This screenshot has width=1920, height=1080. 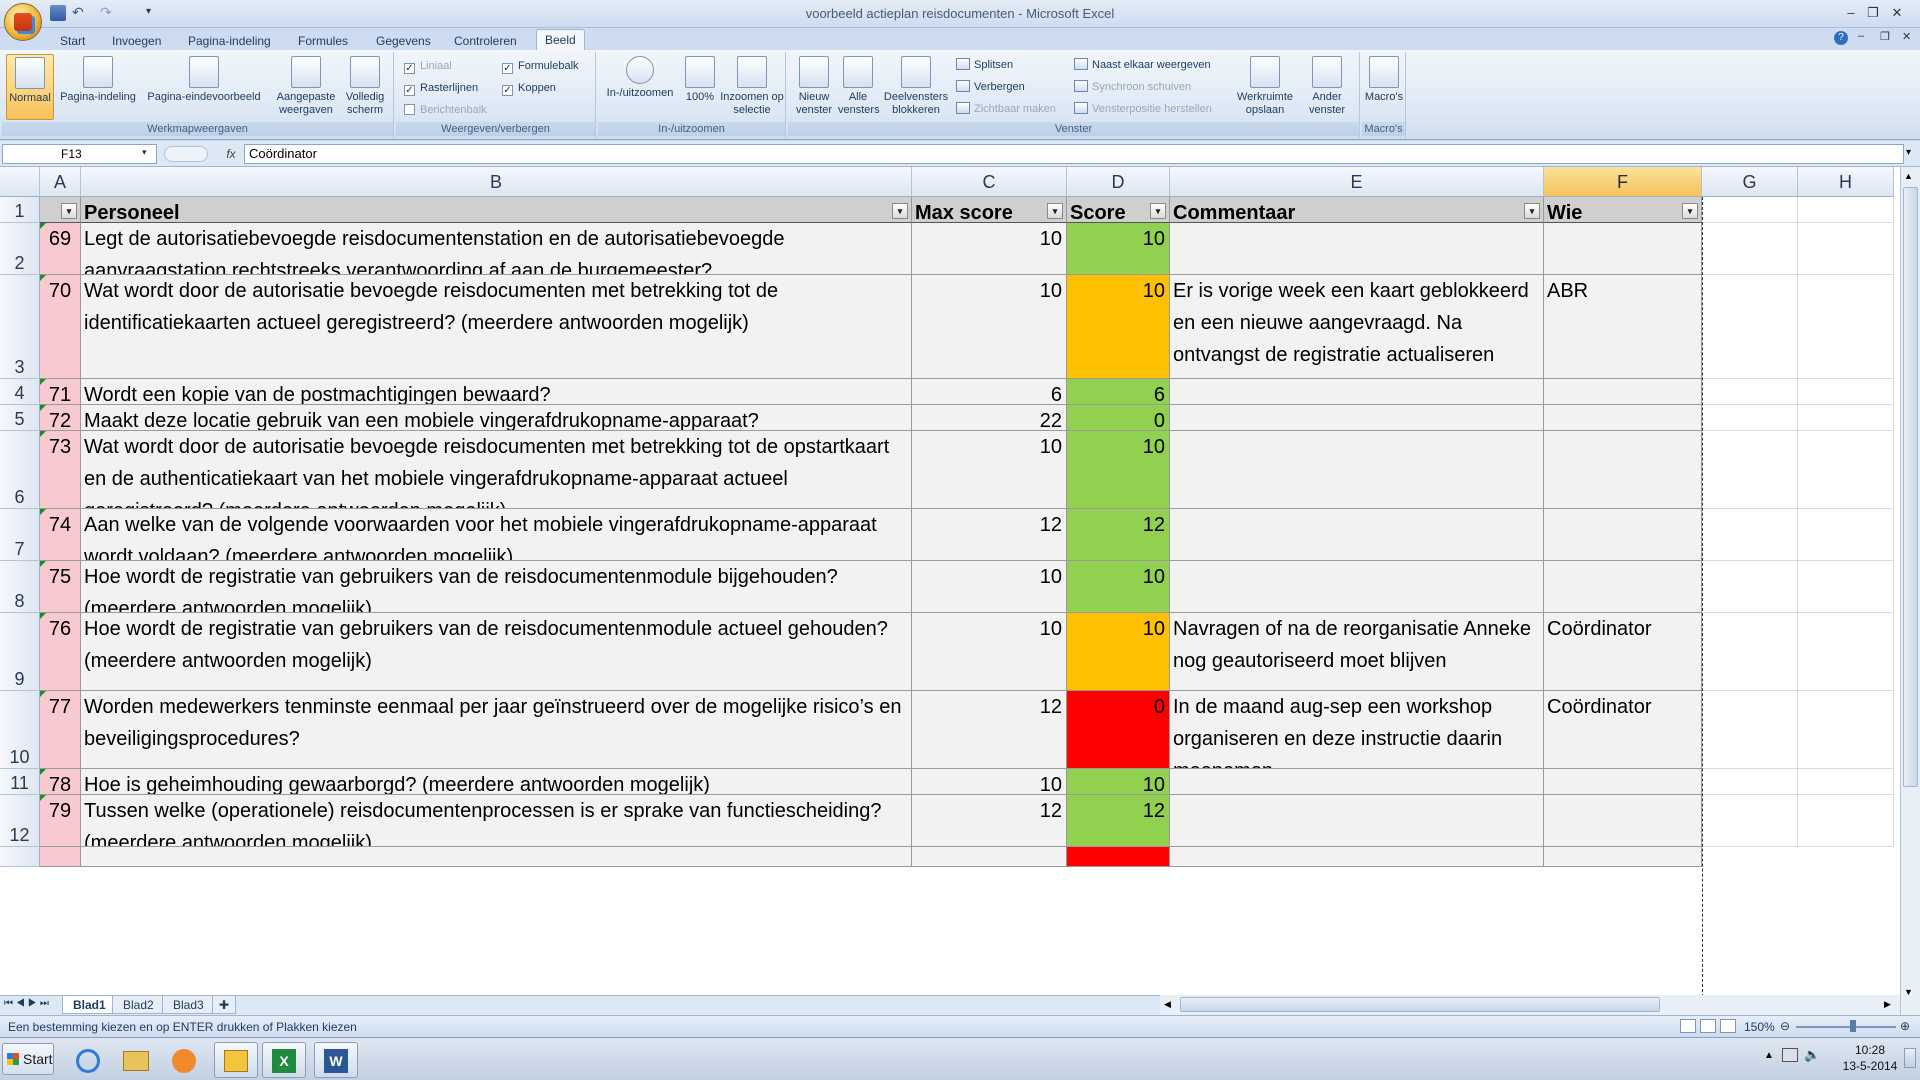 What do you see at coordinates (445, 110) in the screenshot?
I see `berichtenbalk-checkbox: Berichtenbalk` at bounding box center [445, 110].